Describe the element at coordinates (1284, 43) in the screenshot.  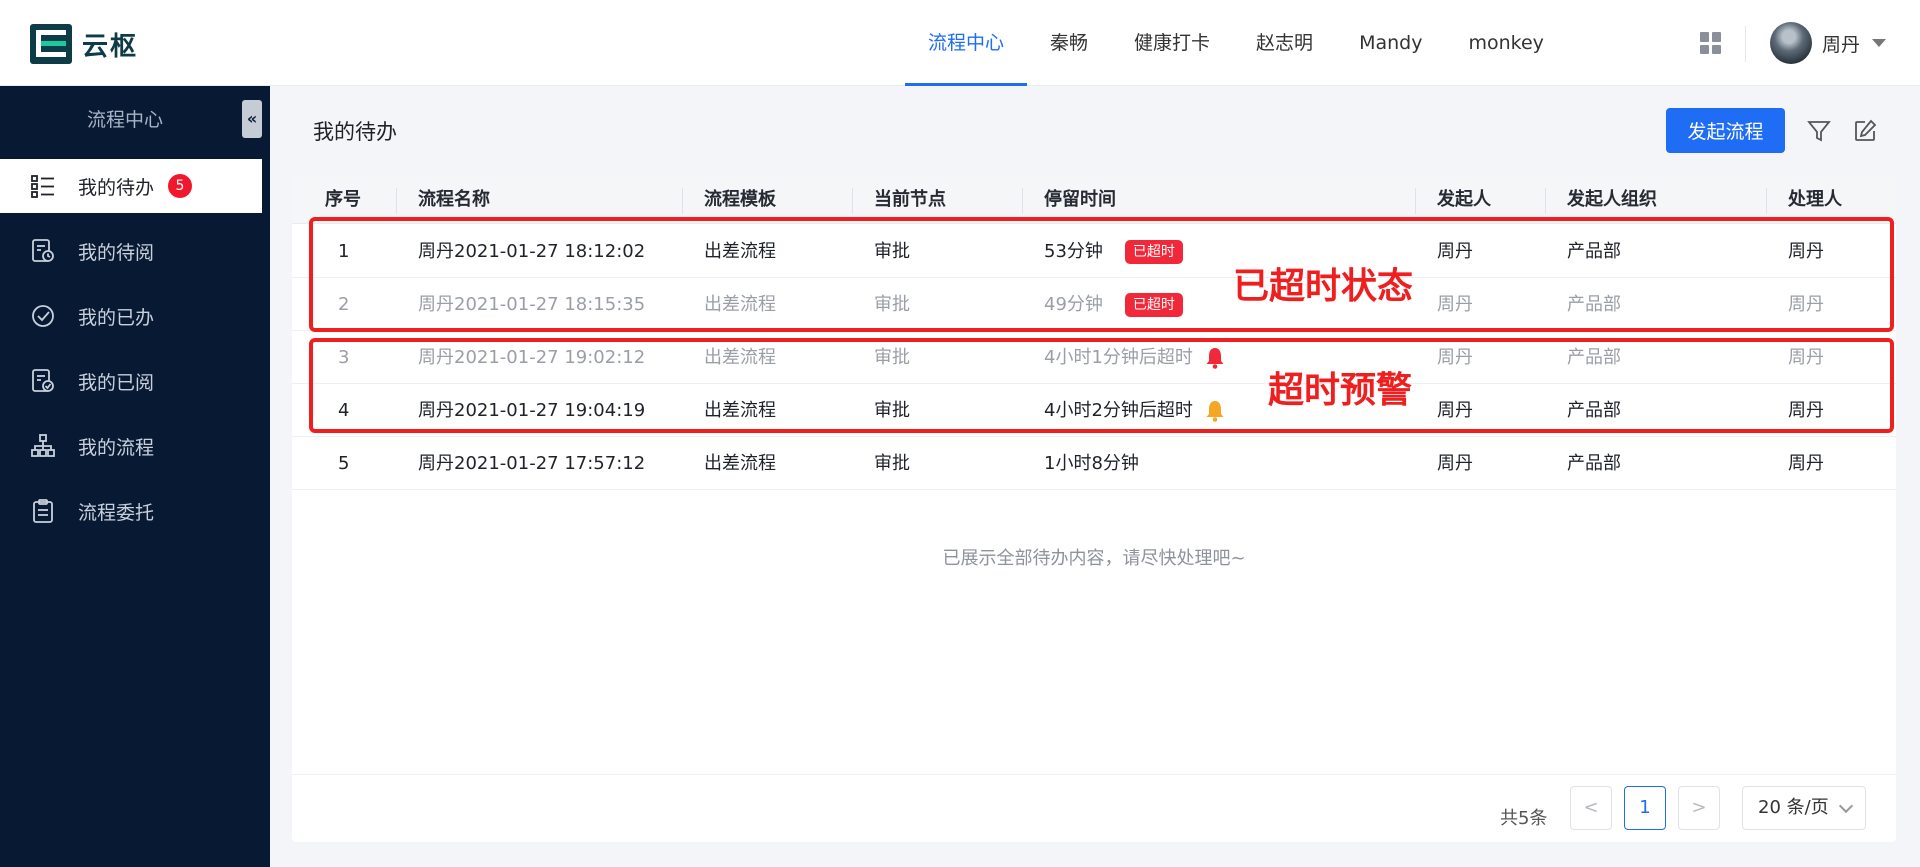
I see `nav-item-zhaozhiming: 赵志明` at that location.